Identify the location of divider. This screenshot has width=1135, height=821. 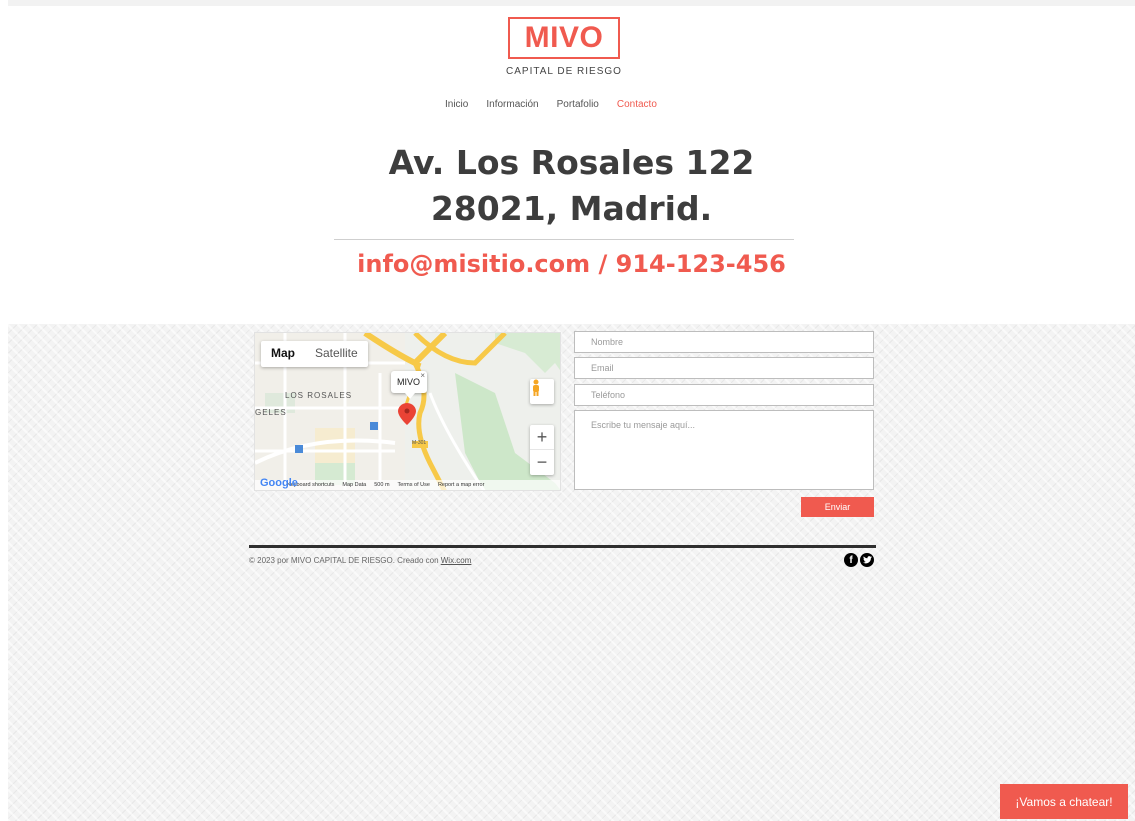
(564, 239).